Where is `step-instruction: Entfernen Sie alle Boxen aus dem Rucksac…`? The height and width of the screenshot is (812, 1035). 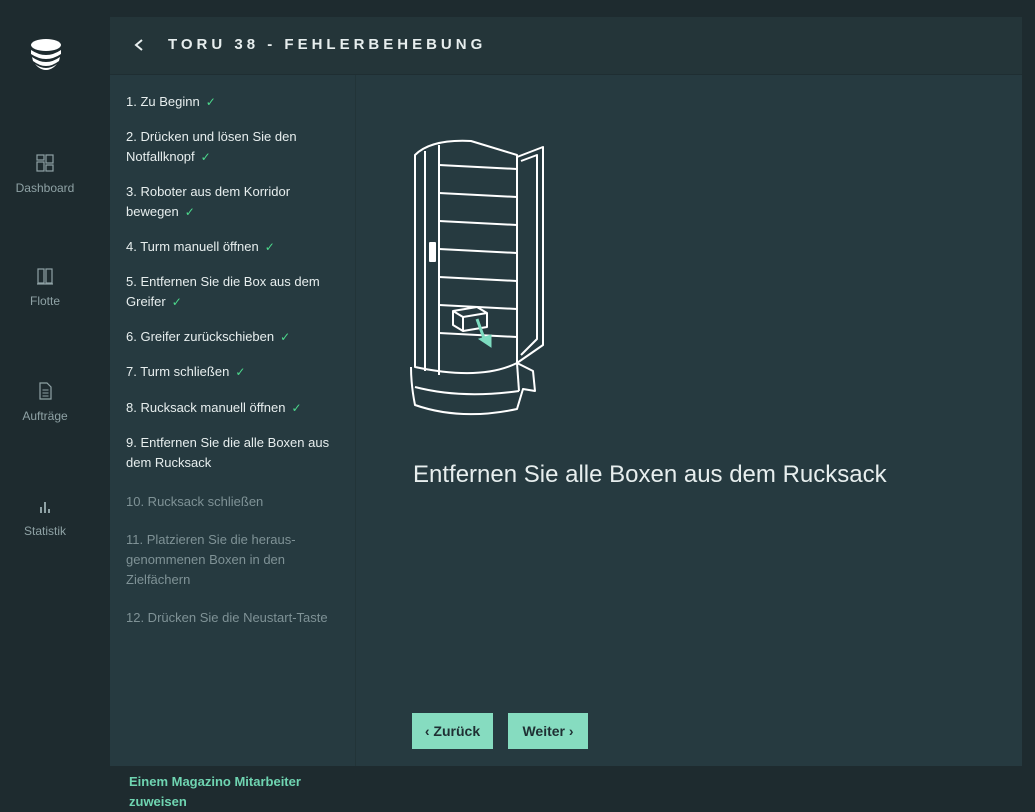
step-instruction: Entfernen Sie alle Boxen aus dem Rucksac… is located at coordinates (650, 474).